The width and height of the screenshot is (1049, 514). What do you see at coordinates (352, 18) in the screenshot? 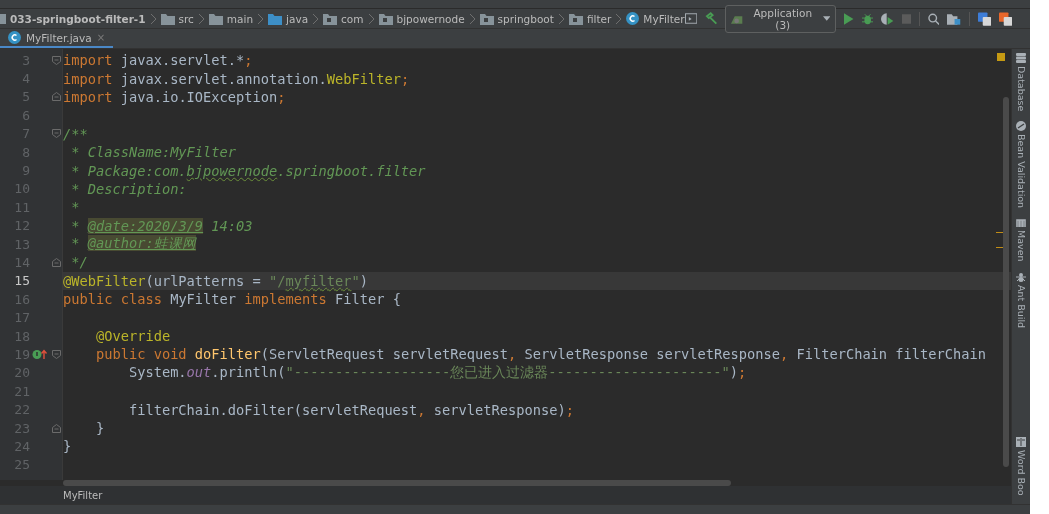
I see `breadcrumb-item: com` at bounding box center [352, 18].